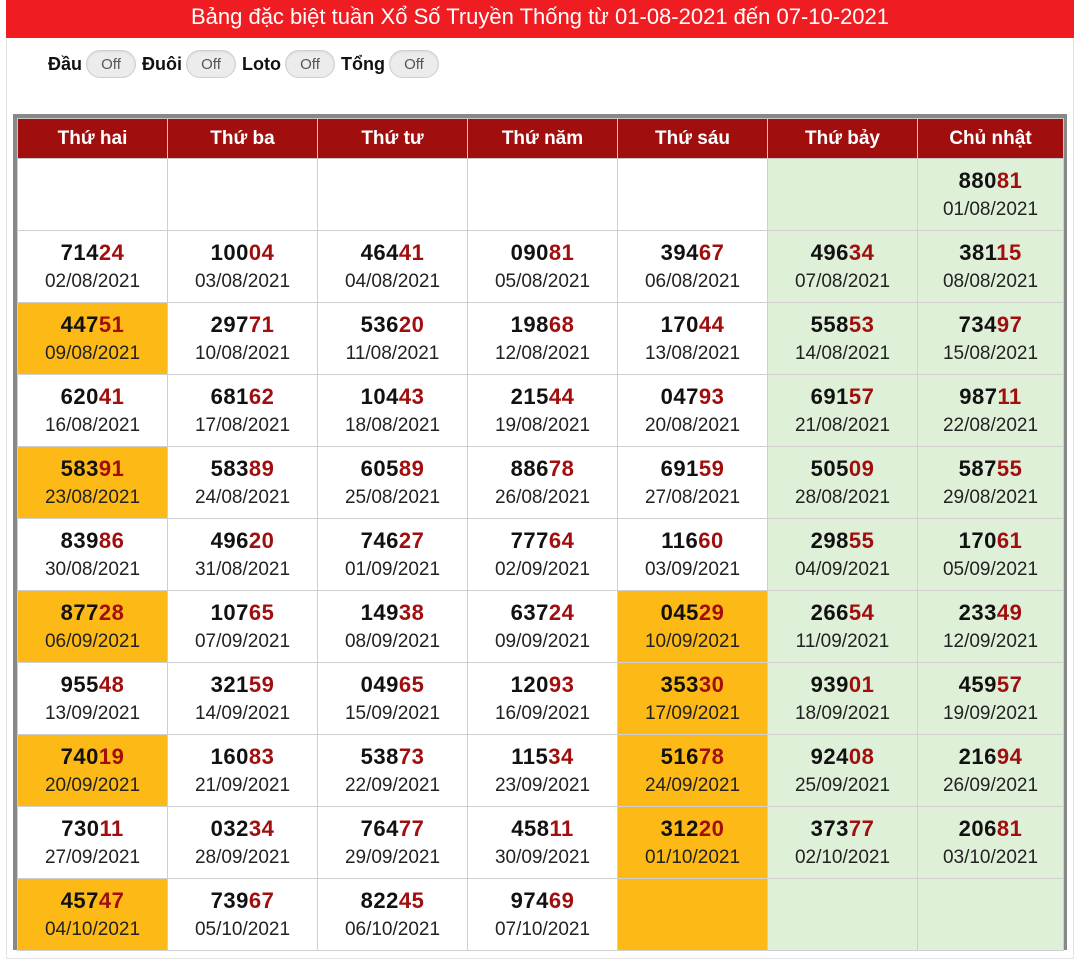 This screenshot has width=1080, height=962. Describe the element at coordinates (379, 756) in the screenshot. I see `number-head: 538` at that location.